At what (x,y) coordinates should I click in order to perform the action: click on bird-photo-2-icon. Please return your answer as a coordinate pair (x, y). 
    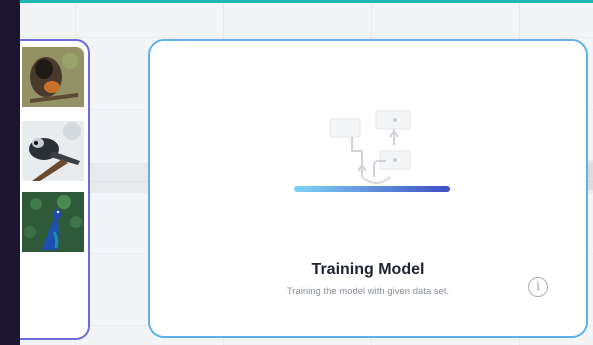
    Looking at the image, I should click on (53, 151).